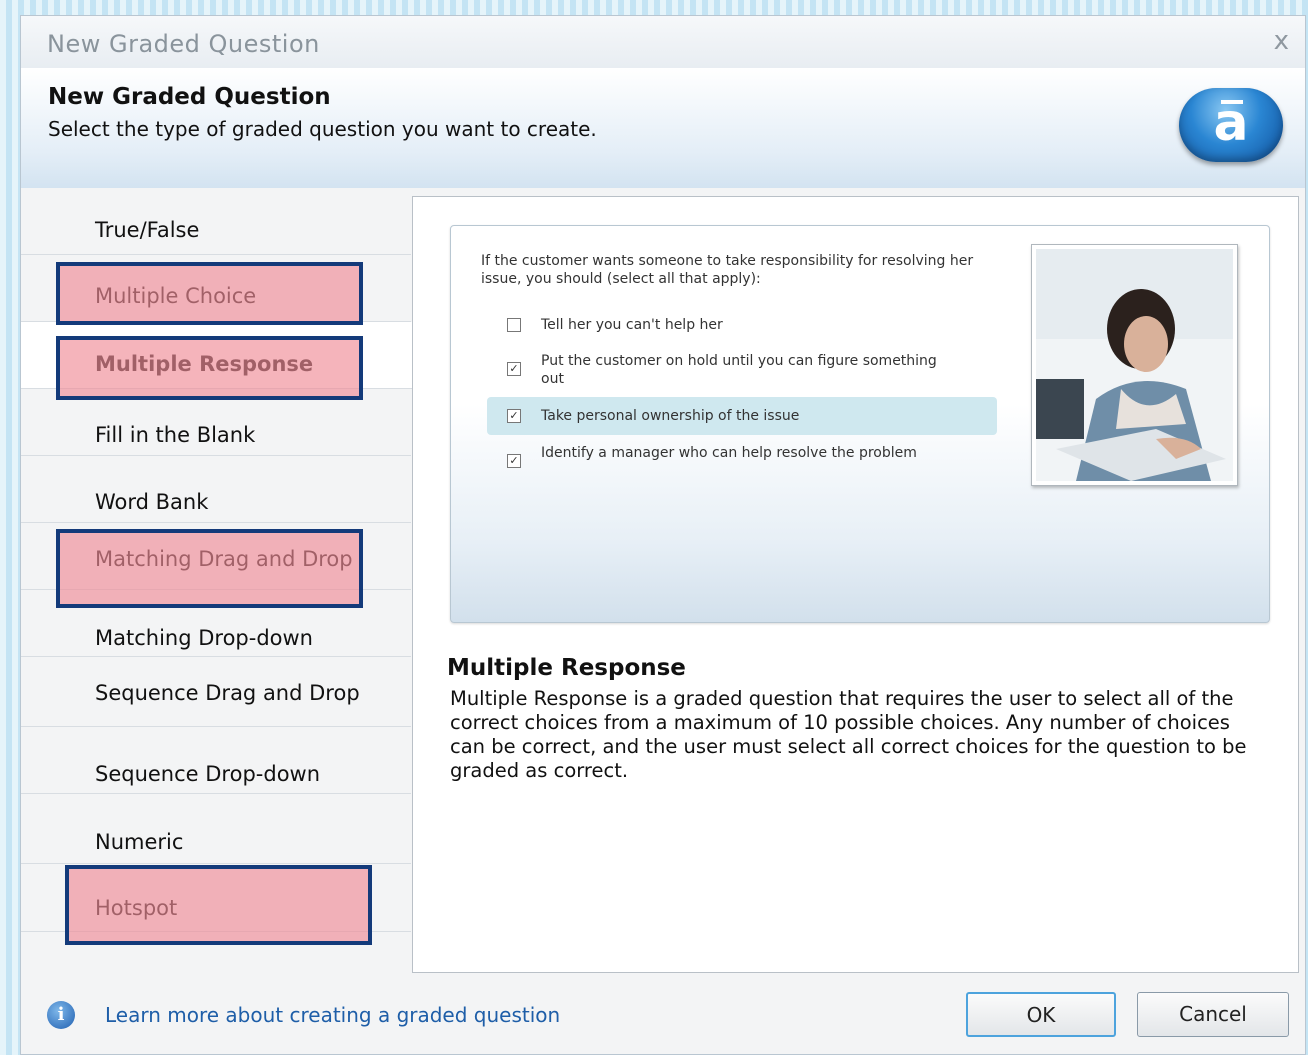 Image resolution: width=1308 pixels, height=1055 pixels. Describe the element at coordinates (670, 416) in the screenshot. I see `preview-option-text: Take personal ownership of the issue` at that location.